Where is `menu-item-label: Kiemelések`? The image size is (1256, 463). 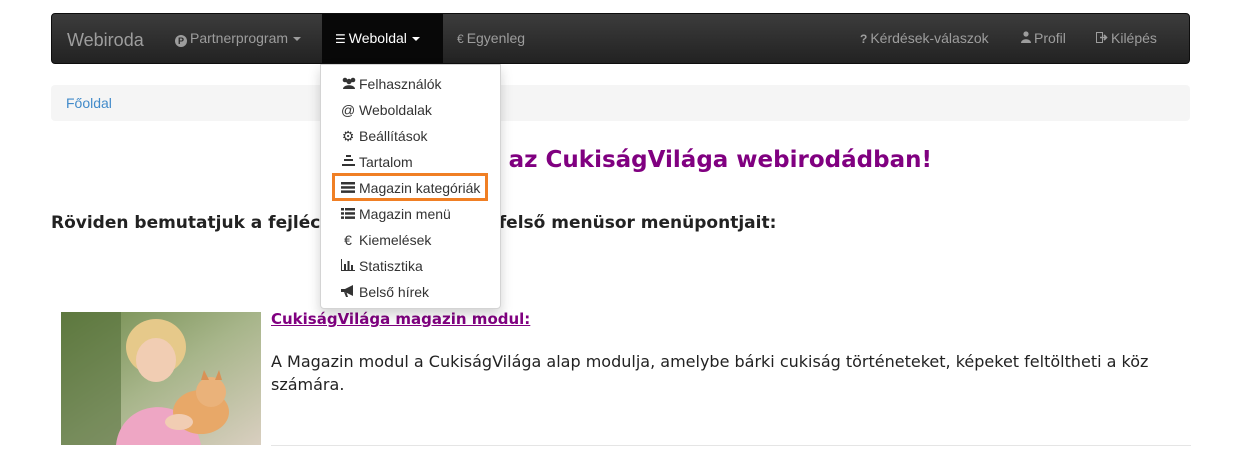
menu-item-label: Kiemelések is located at coordinates (395, 240).